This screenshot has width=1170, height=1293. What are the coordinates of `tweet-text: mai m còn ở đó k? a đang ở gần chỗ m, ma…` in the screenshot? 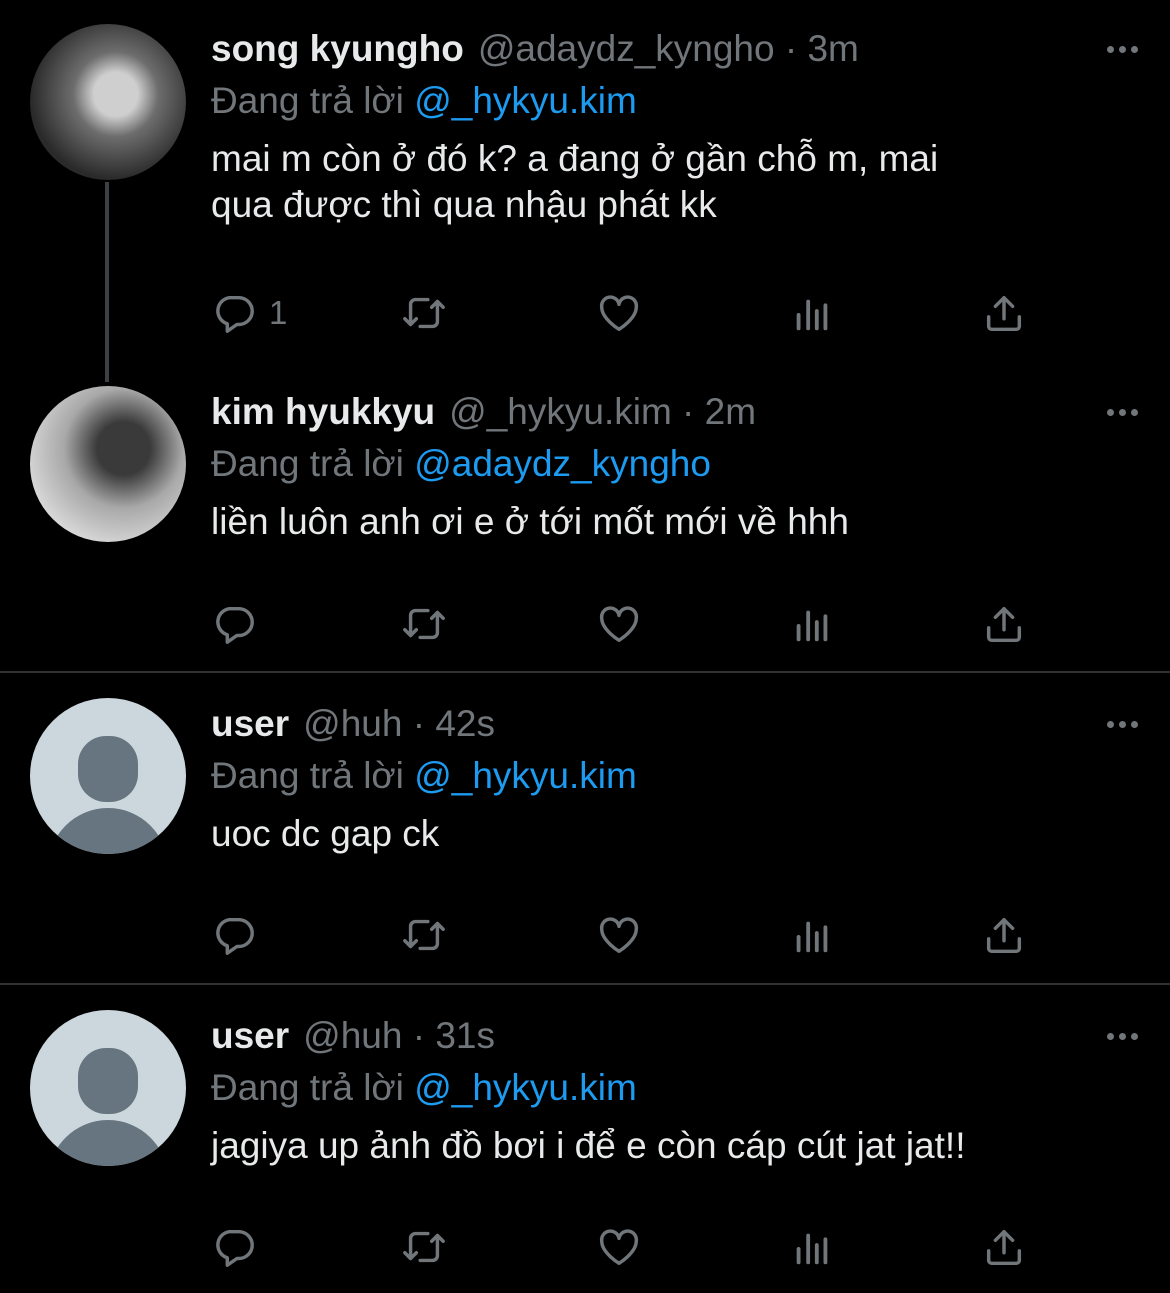 It's located at (670, 182).